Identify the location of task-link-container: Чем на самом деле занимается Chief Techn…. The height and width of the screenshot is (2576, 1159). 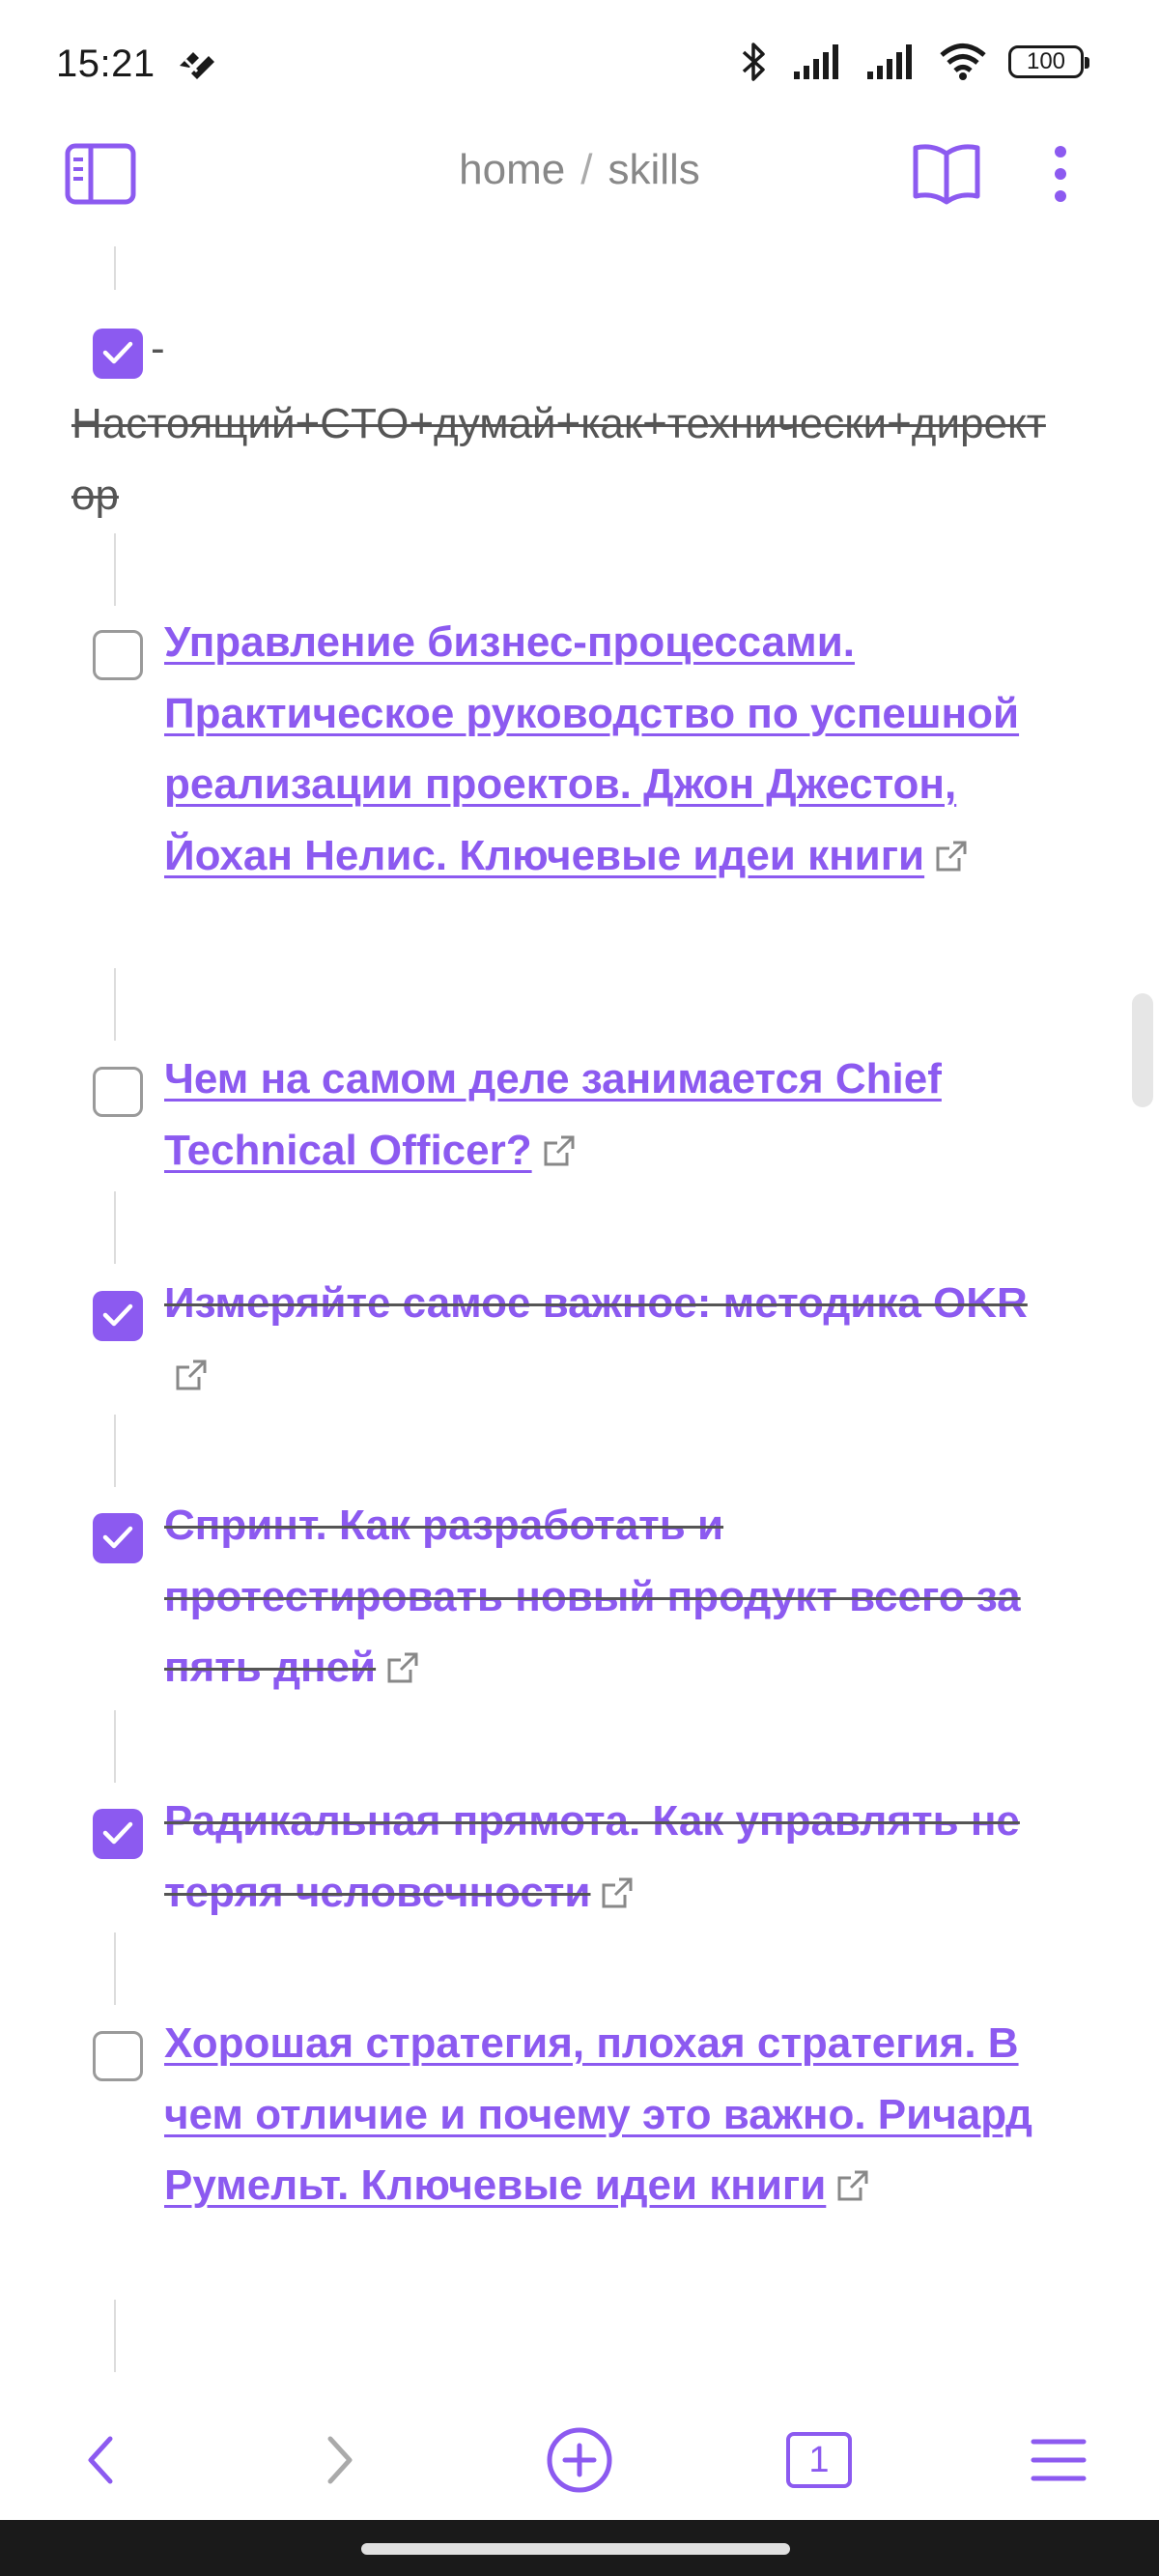
(609, 1115).